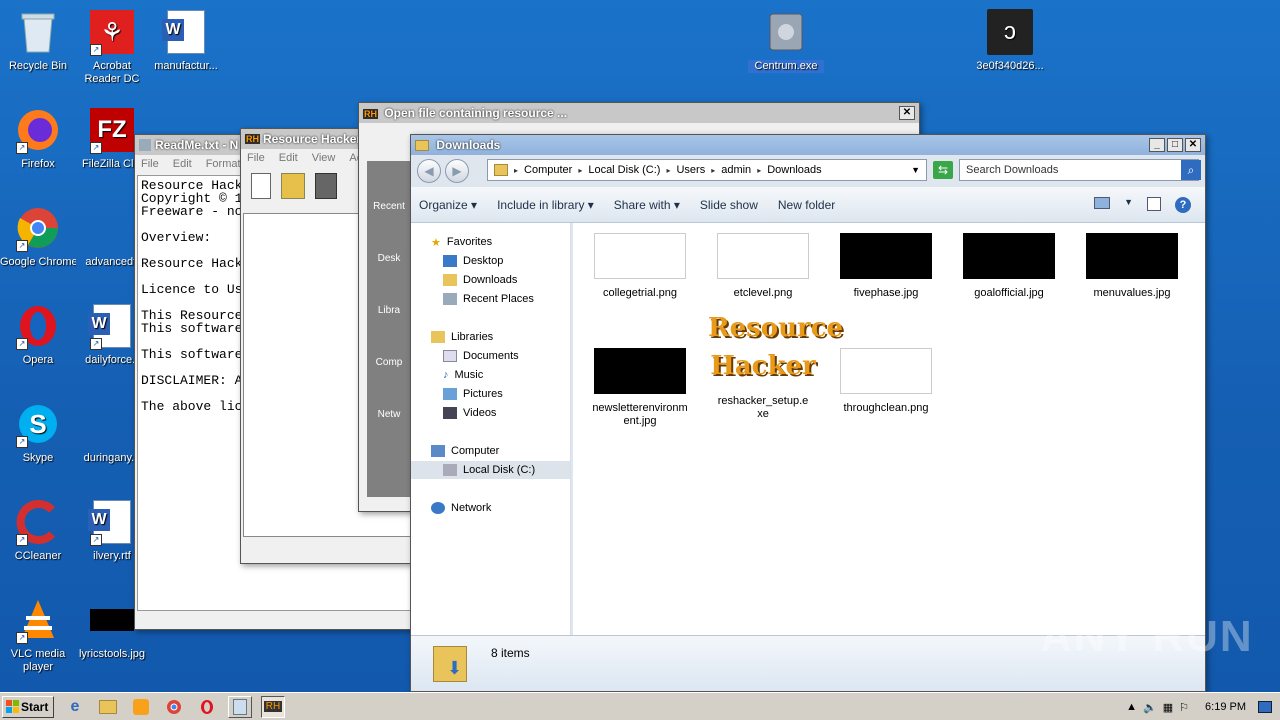  I want to click on music-icon: ♪, so click(446, 375).